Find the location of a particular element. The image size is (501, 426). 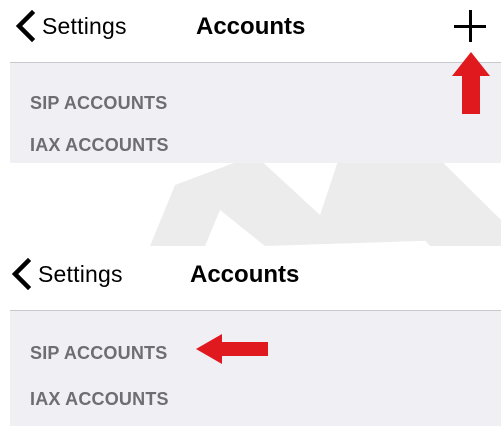

add-account-button is located at coordinates (470, 26).